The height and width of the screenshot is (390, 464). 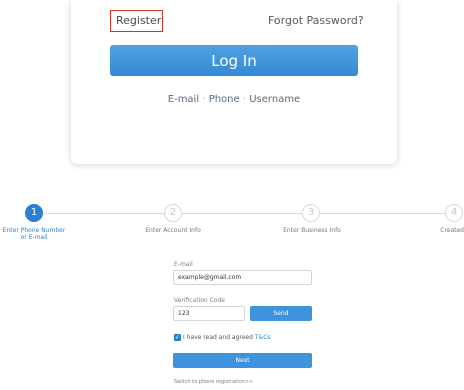 I want to click on step-2-circle: 2, so click(x=173, y=213).